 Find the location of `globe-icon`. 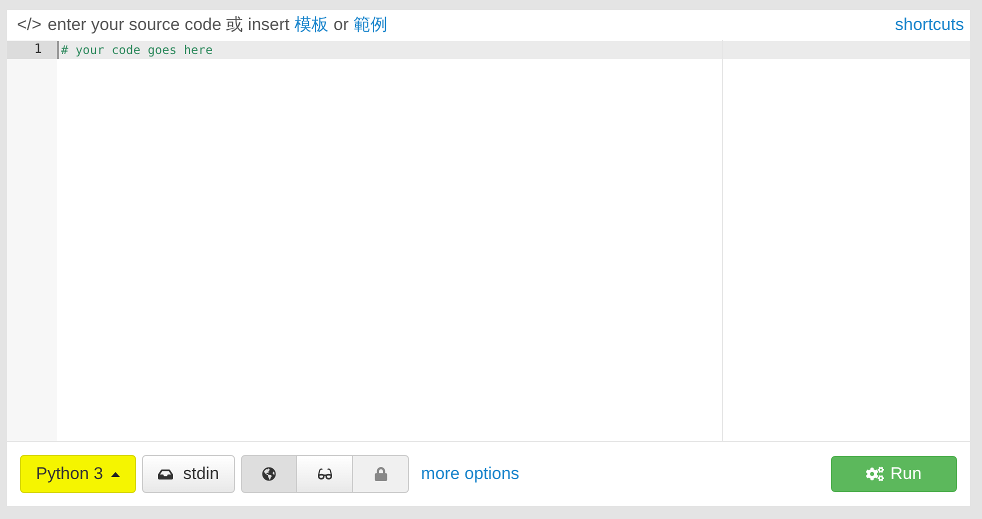

globe-icon is located at coordinates (269, 474).